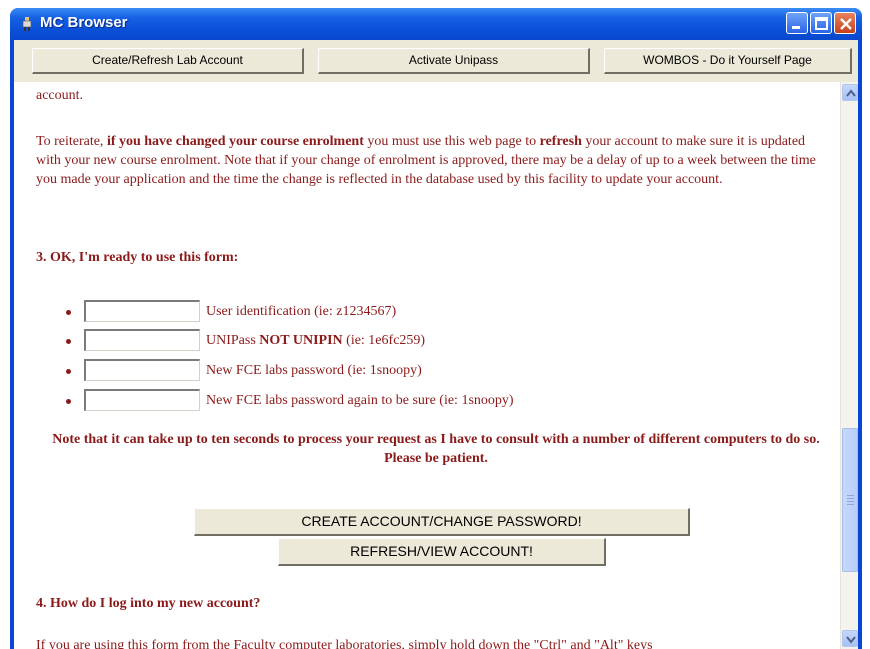 This screenshot has height=649, width=870. What do you see at coordinates (148, 603) in the screenshot?
I see `section-4-heading: 4. How do I log into my new account?` at bounding box center [148, 603].